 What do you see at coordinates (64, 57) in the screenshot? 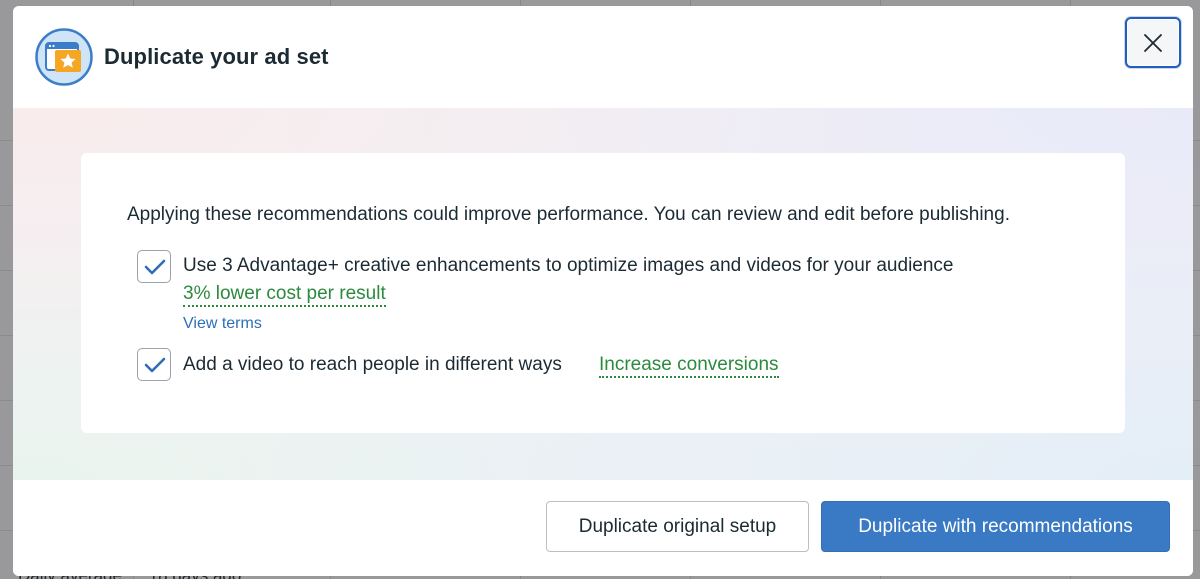
I see `ad-set-duplicate-icon` at bounding box center [64, 57].